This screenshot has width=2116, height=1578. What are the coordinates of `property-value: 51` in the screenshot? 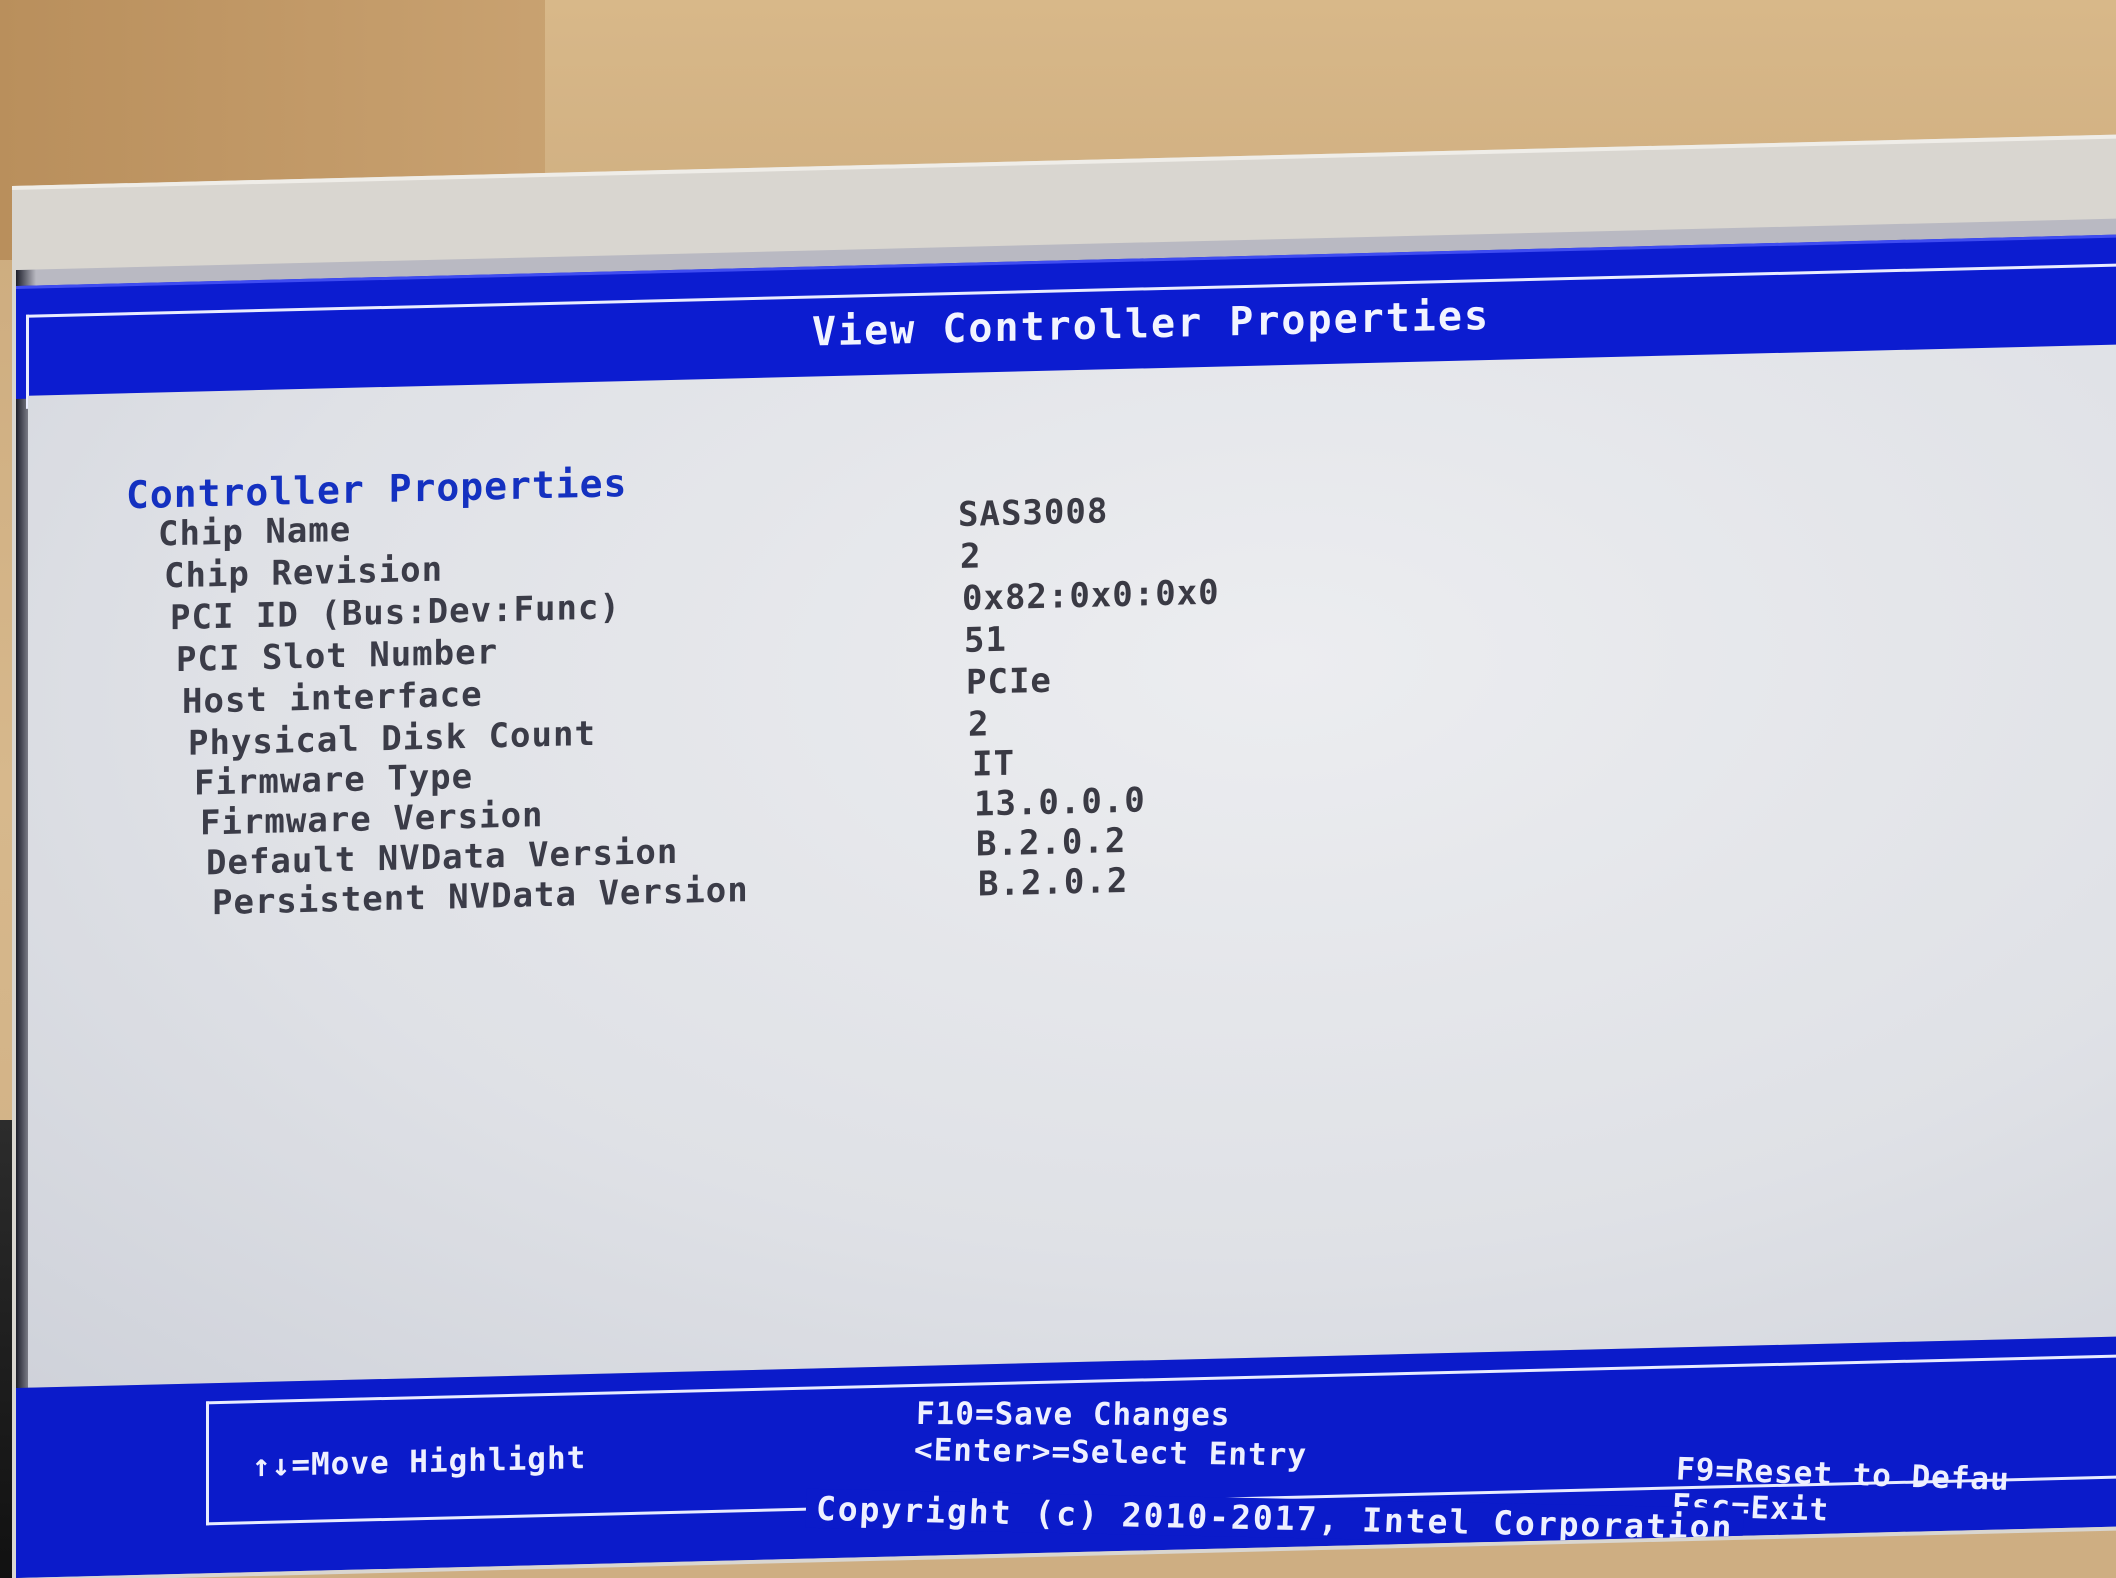 It's located at (985, 640).